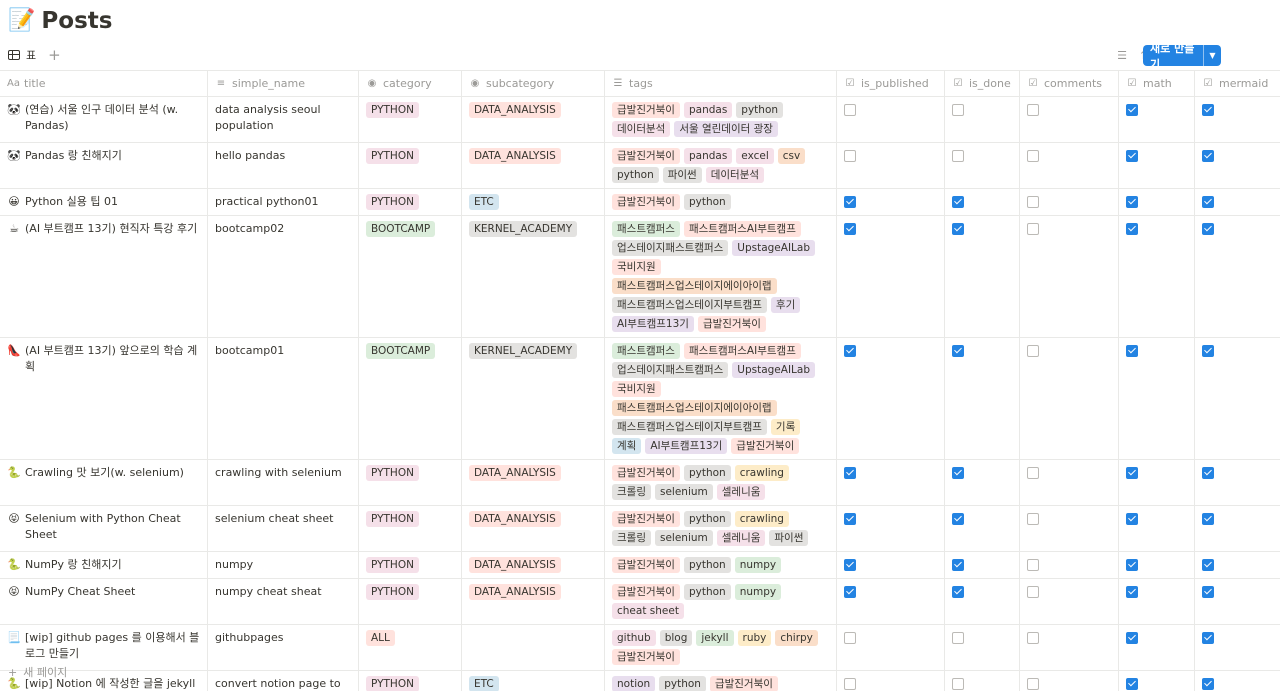 This screenshot has width=1280, height=691. Describe the element at coordinates (721, 565) in the screenshot. I see `tags-cell: 급발진거북이 python numpy` at that location.